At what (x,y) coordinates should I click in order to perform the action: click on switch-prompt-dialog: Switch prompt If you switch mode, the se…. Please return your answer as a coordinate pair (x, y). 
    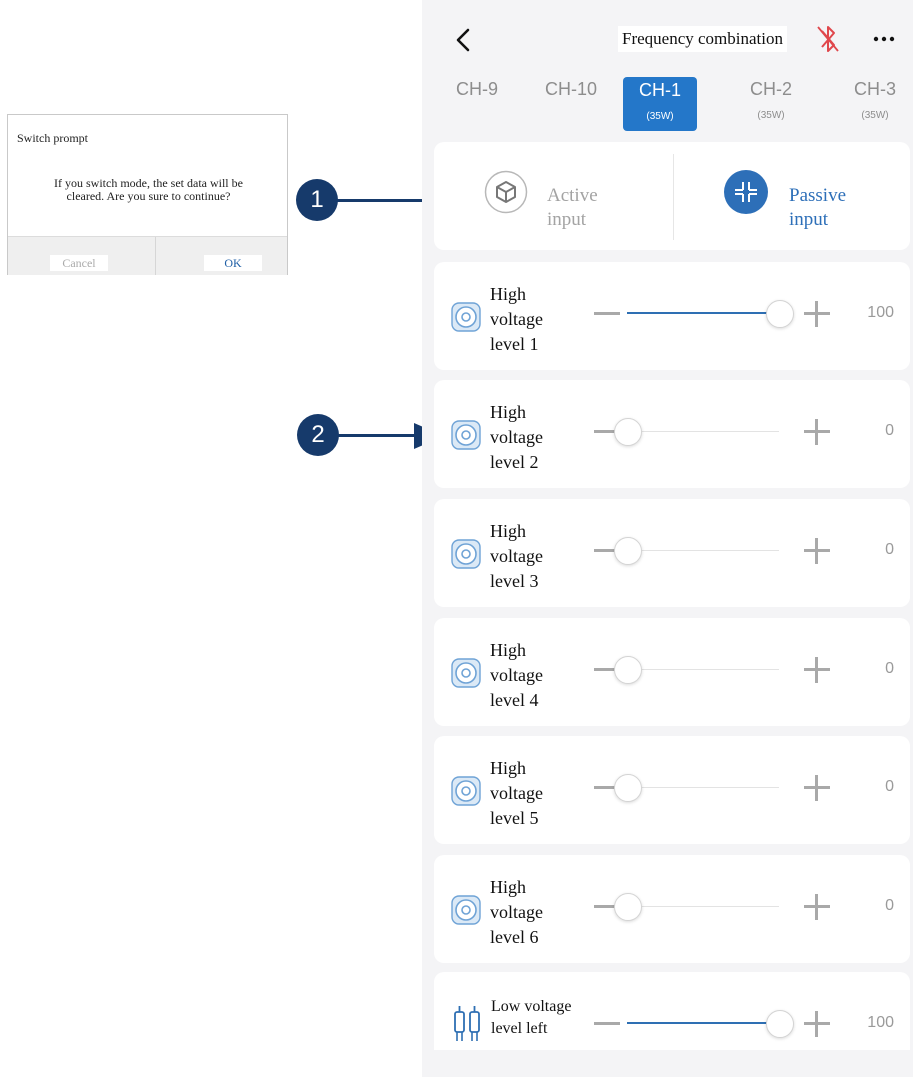
    Looking at the image, I should click on (147, 194).